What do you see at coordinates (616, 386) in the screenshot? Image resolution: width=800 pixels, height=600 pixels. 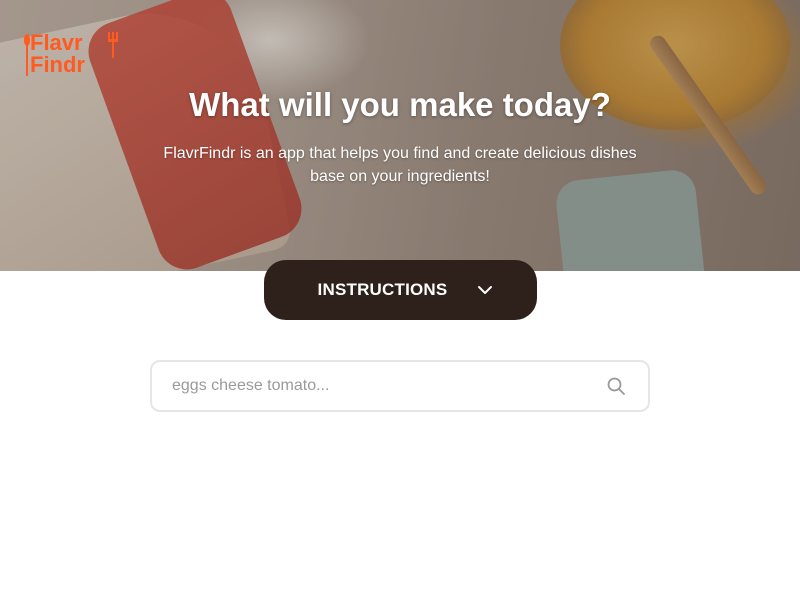 I see `search-icon` at bounding box center [616, 386].